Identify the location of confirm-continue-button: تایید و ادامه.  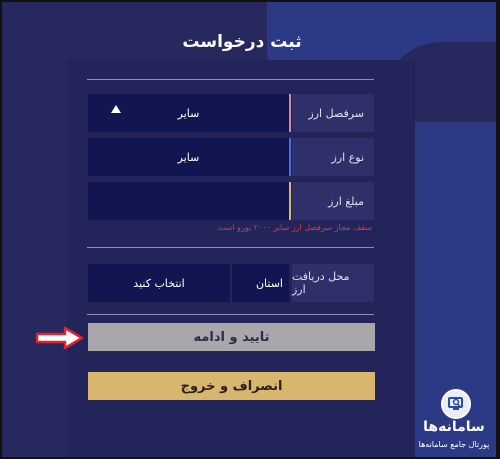
(231, 337).